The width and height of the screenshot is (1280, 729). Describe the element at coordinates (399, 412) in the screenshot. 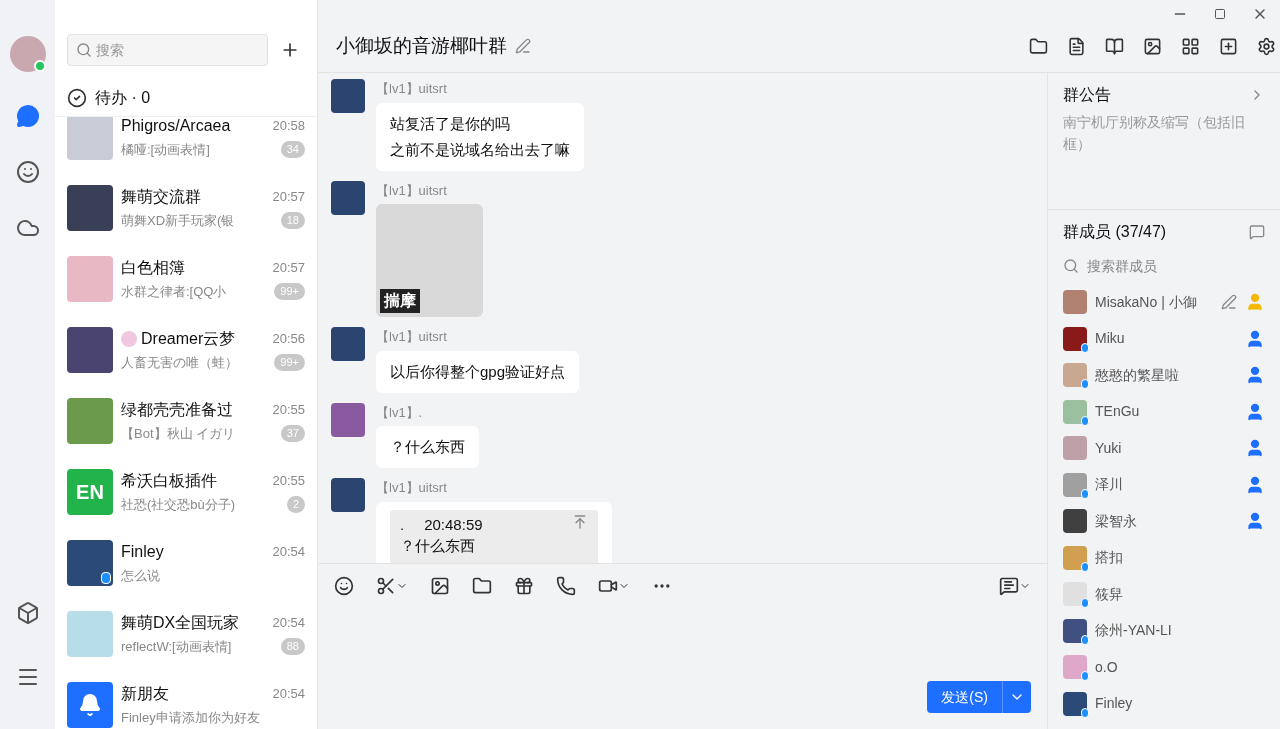

I see `sender-name: 【lv1】.` at that location.